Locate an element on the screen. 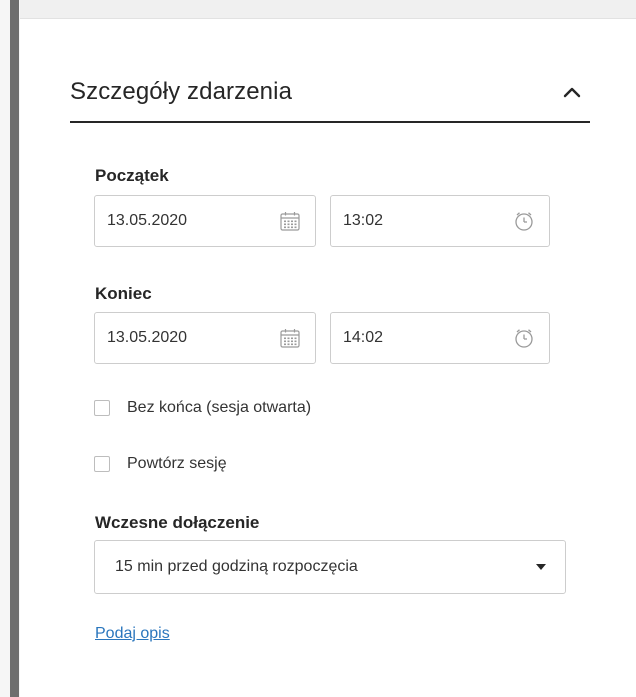 This screenshot has height=697, width=636. start-time-value: 13:02 is located at coordinates (363, 220).